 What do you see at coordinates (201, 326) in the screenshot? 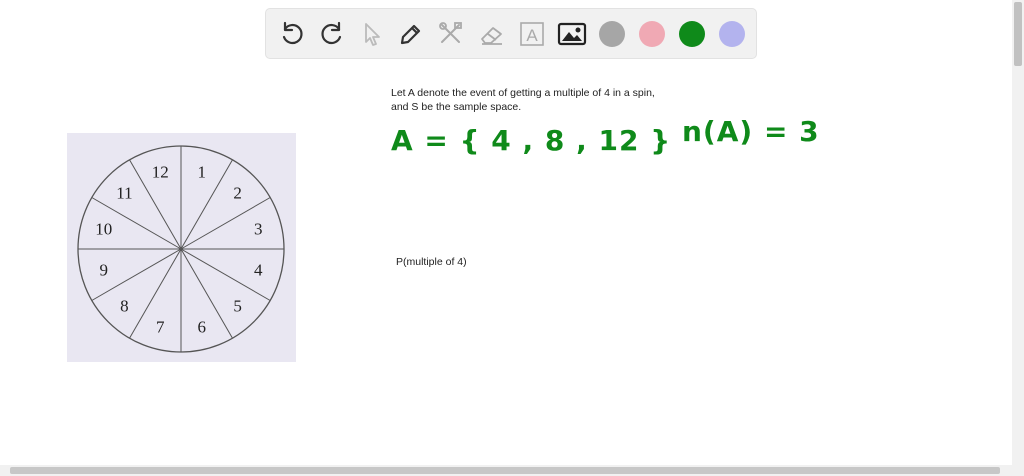
I see `wheel-sector-label: 6` at bounding box center [201, 326].